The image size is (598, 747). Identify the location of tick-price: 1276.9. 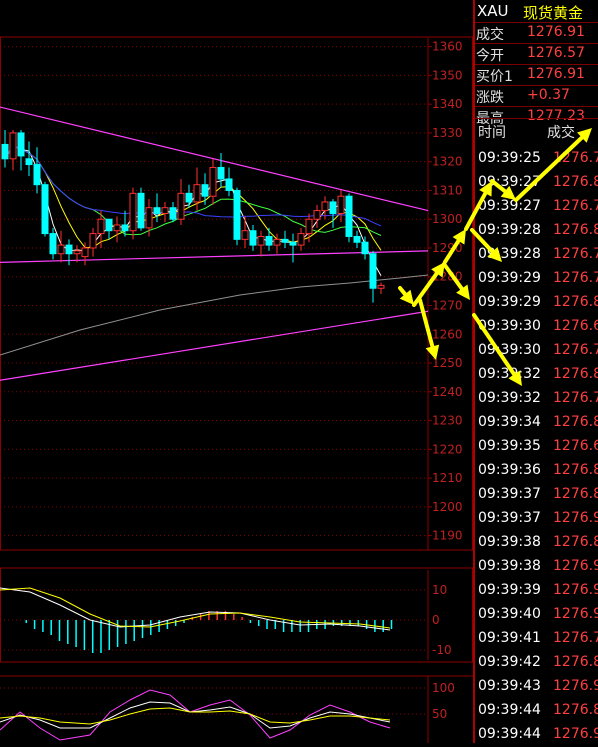
(575, 590).